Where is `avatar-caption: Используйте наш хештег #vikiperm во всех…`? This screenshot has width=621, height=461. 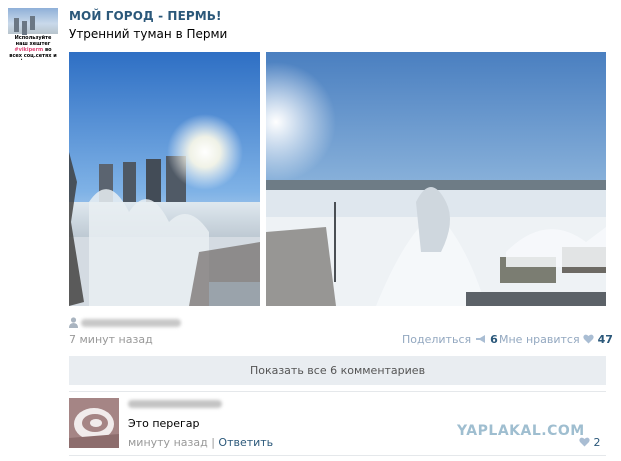
avatar-caption: Используйте наш хештег #vikiperm во всех… is located at coordinates (33, 47).